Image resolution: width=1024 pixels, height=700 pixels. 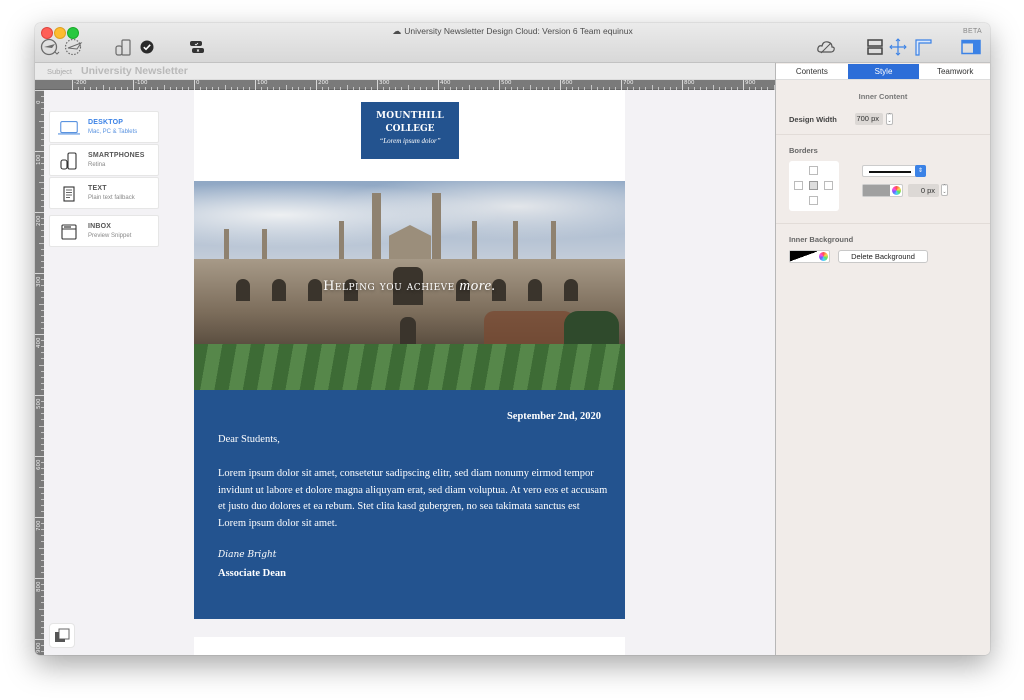 I want to click on delete-background-button: Delete Background, so click(x=883, y=256).